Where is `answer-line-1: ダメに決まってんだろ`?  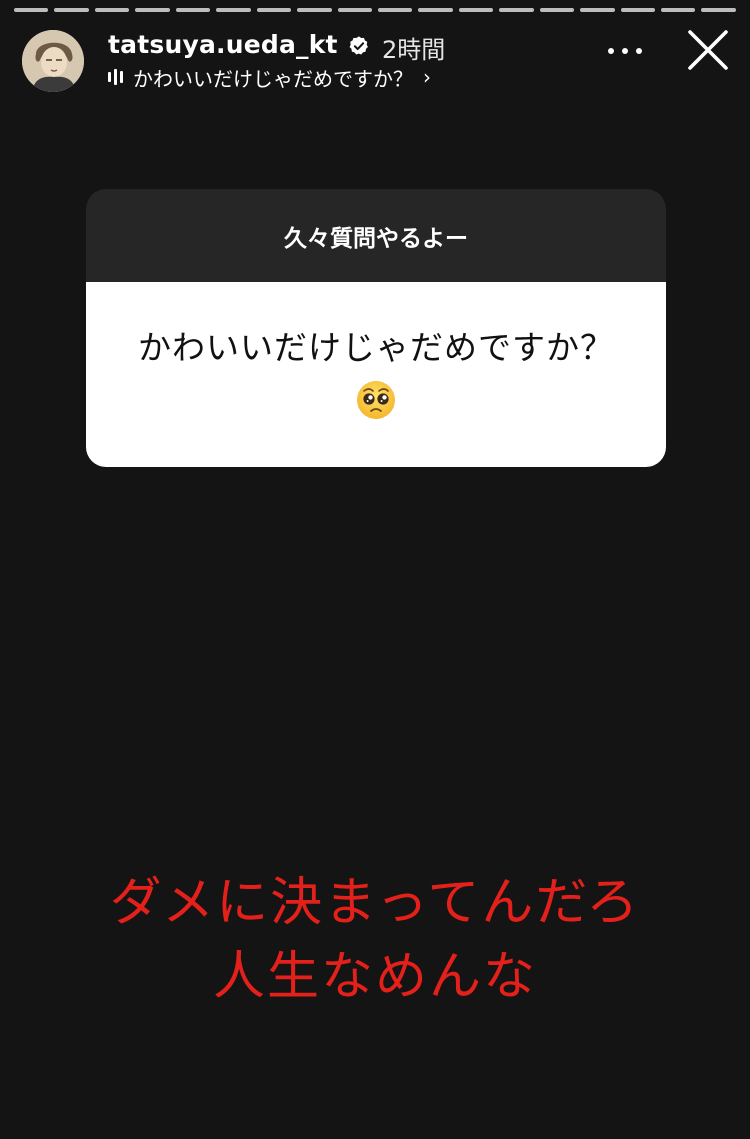
answer-line-1: ダメに決まってんだろ is located at coordinates (375, 903).